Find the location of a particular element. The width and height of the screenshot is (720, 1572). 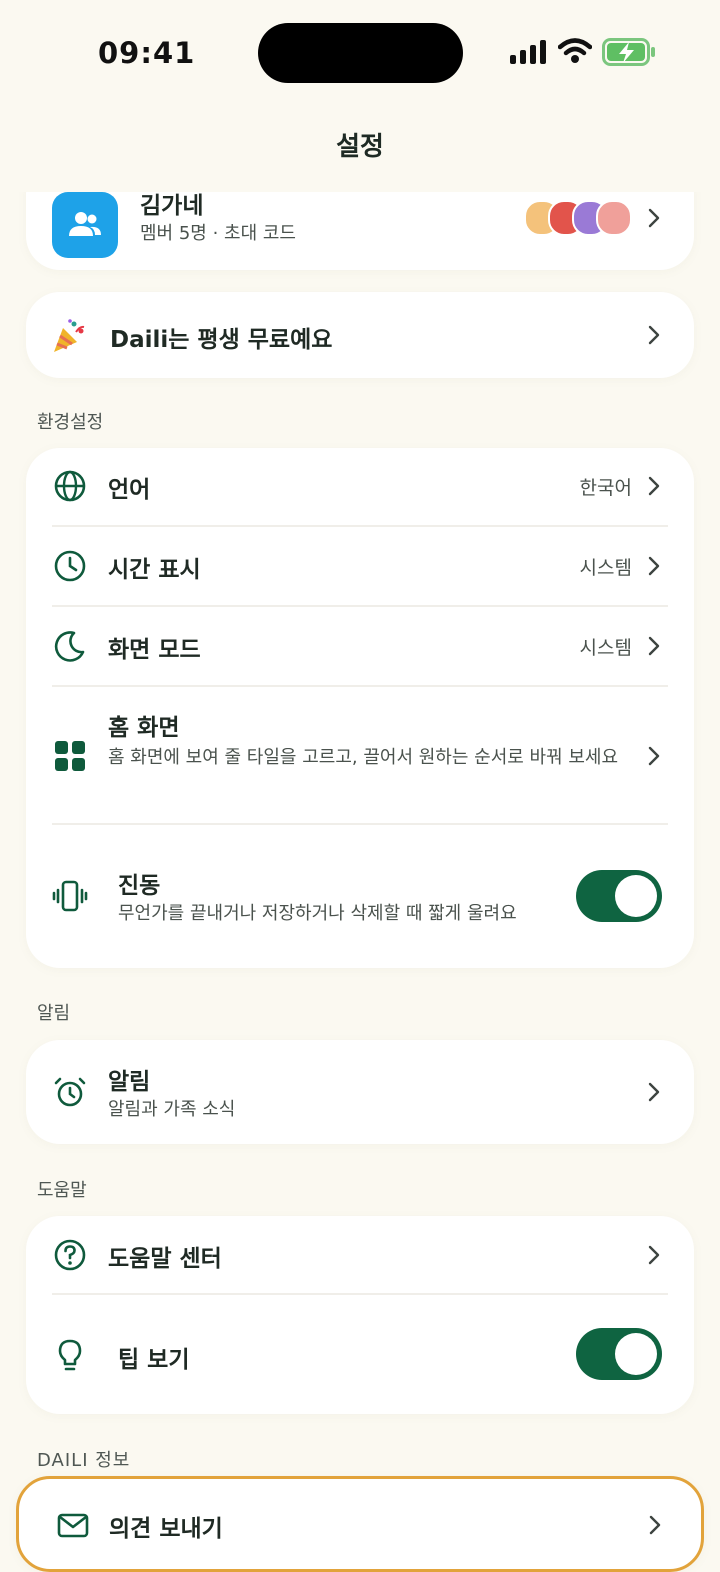

avatar is located at coordinates (614, 218).